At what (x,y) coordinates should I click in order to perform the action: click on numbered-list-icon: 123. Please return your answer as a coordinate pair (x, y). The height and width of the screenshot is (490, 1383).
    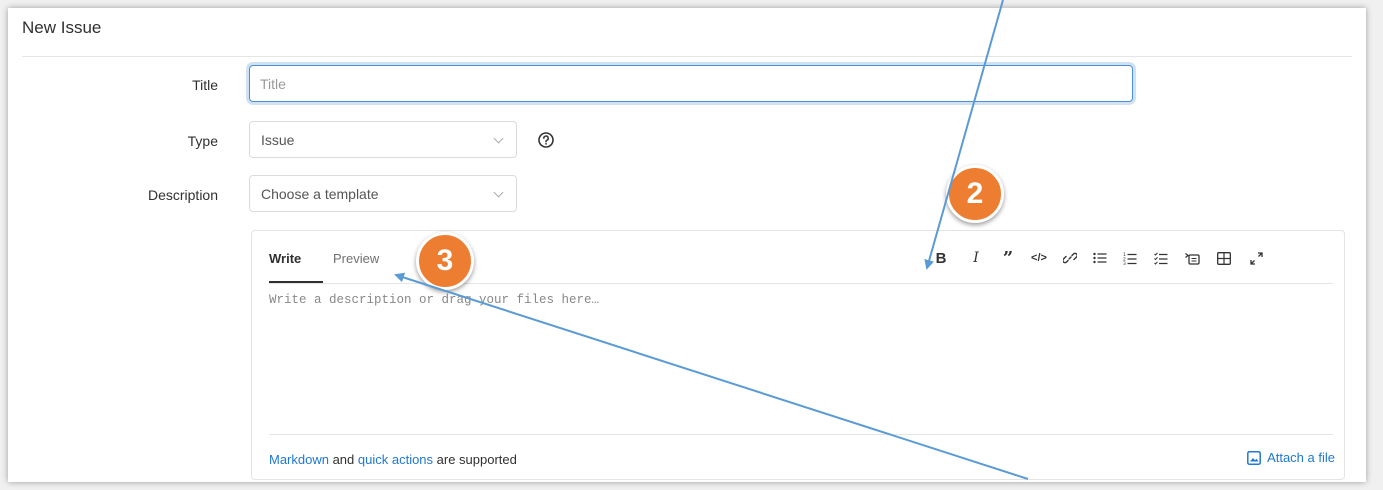
    Looking at the image, I should click on (1130, 258).